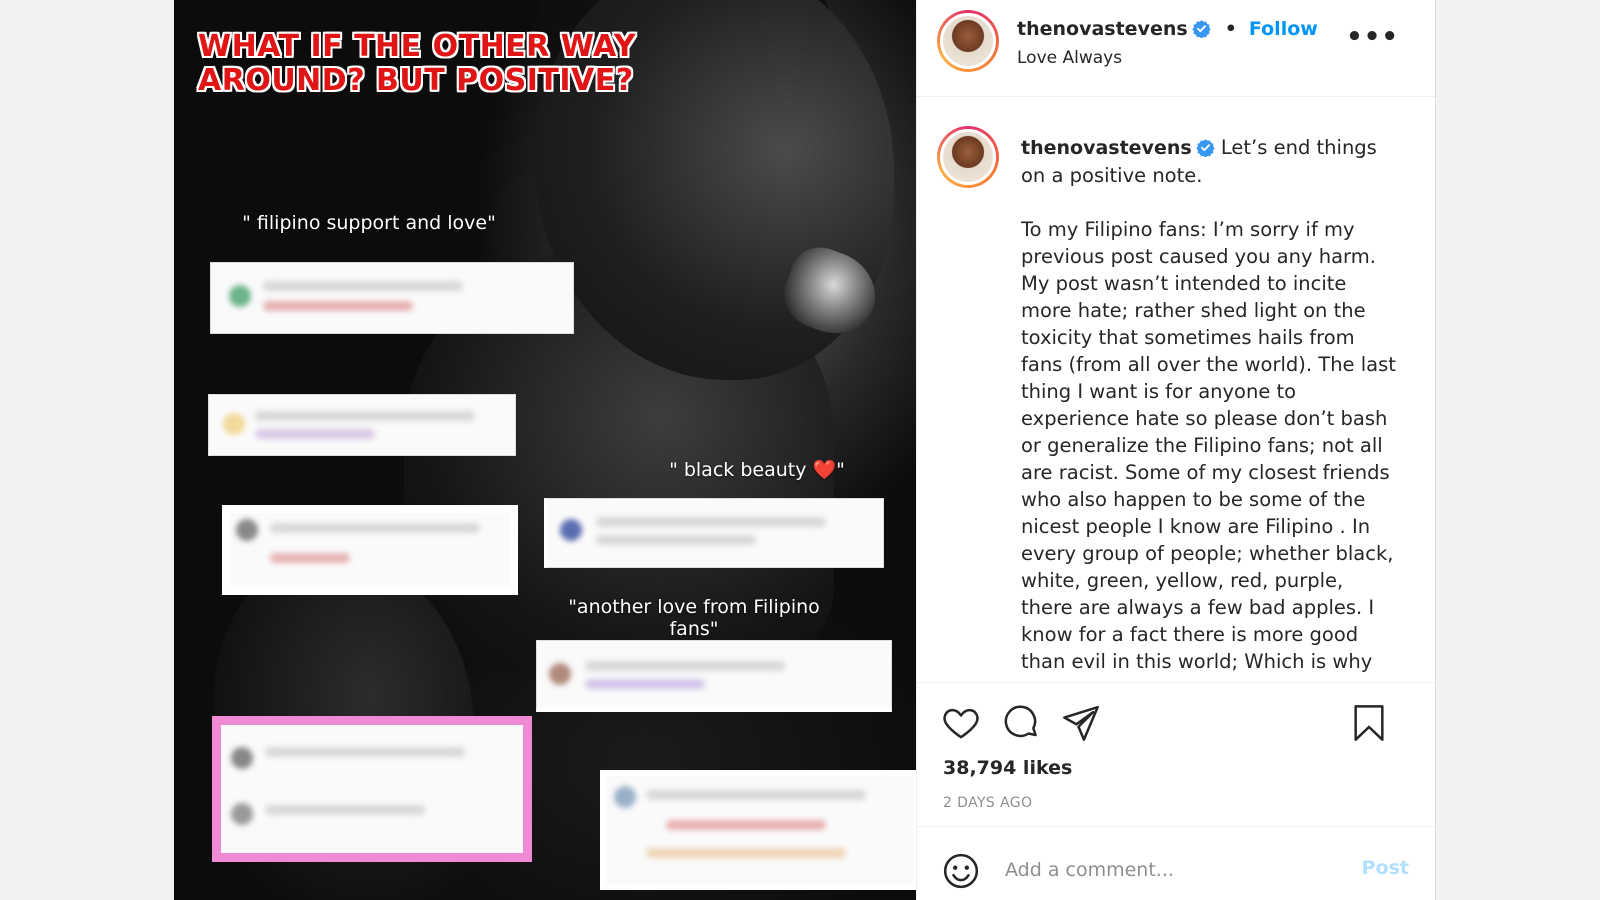  What do you see at coordinates (1369, 723) in the screenshot?
I see `bookmark-icon` at bounding box center [1369, 723].